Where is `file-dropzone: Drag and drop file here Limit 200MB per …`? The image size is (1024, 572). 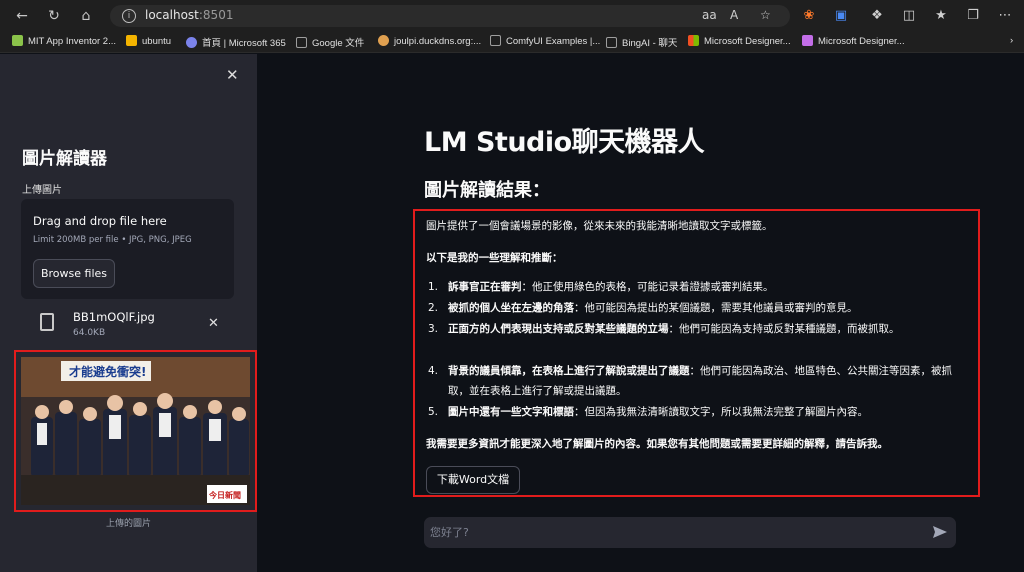
file-dropzone: Drag and drop file here Limit 200MB per … is located at coordinates (127, 249).